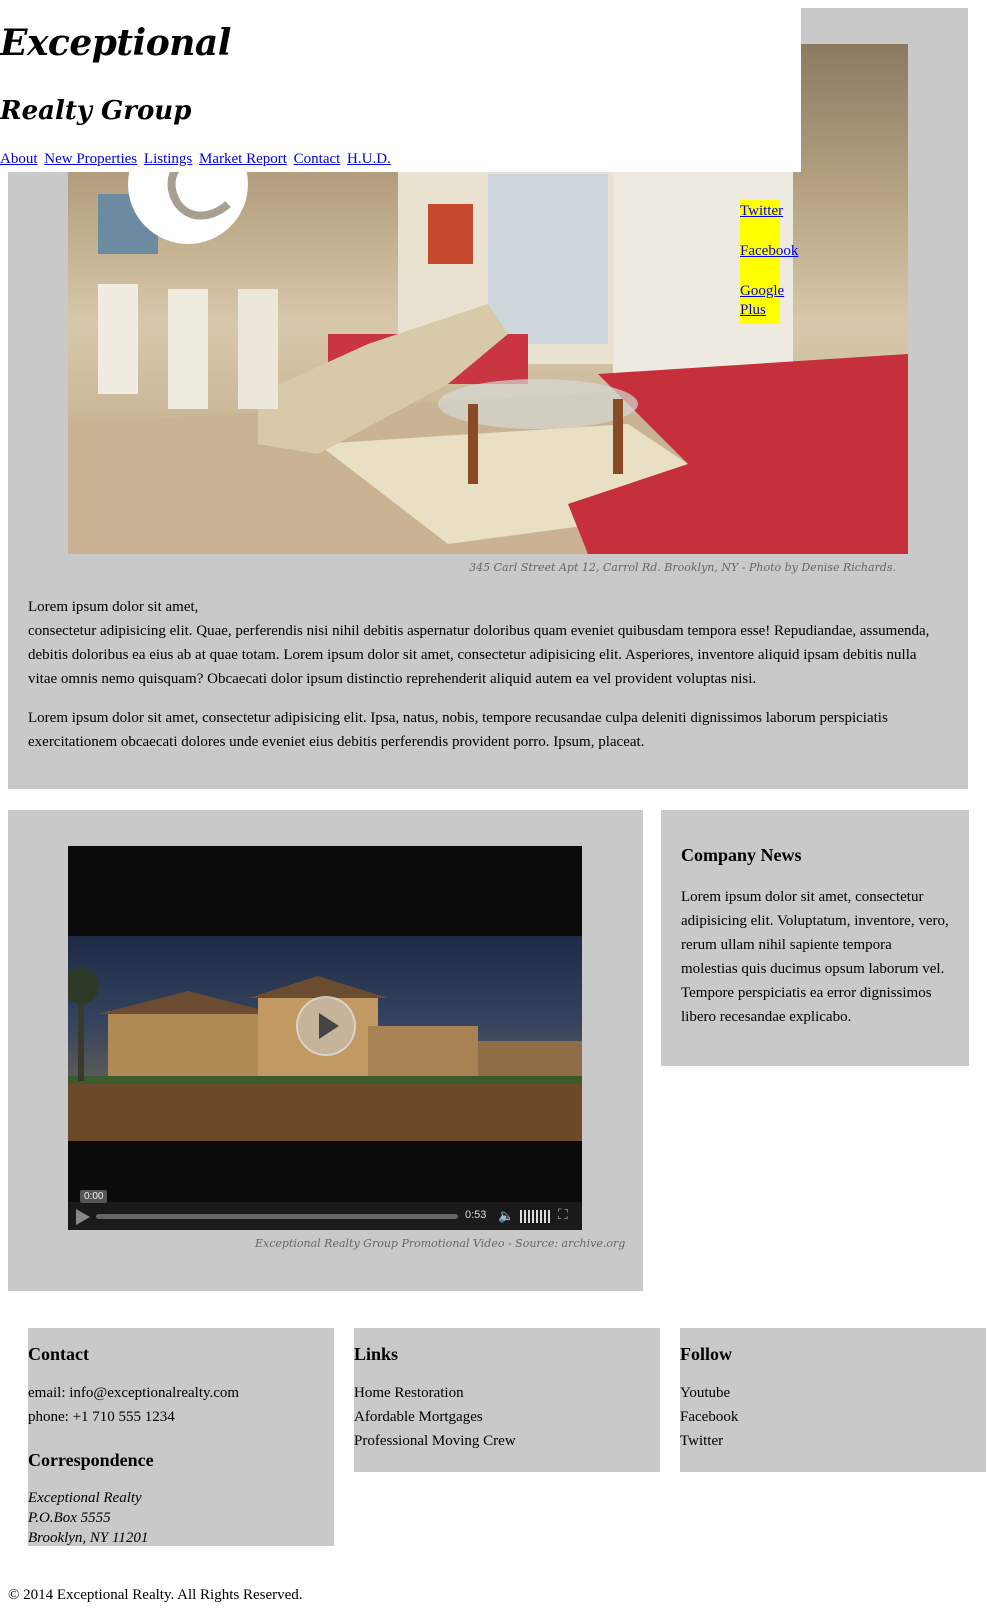 The width and height of the screenshot is (988, 1618). Describe the element at coordinates (369, 159) in the screenshot. I see `nav-hud: H.U.D.` at that location.